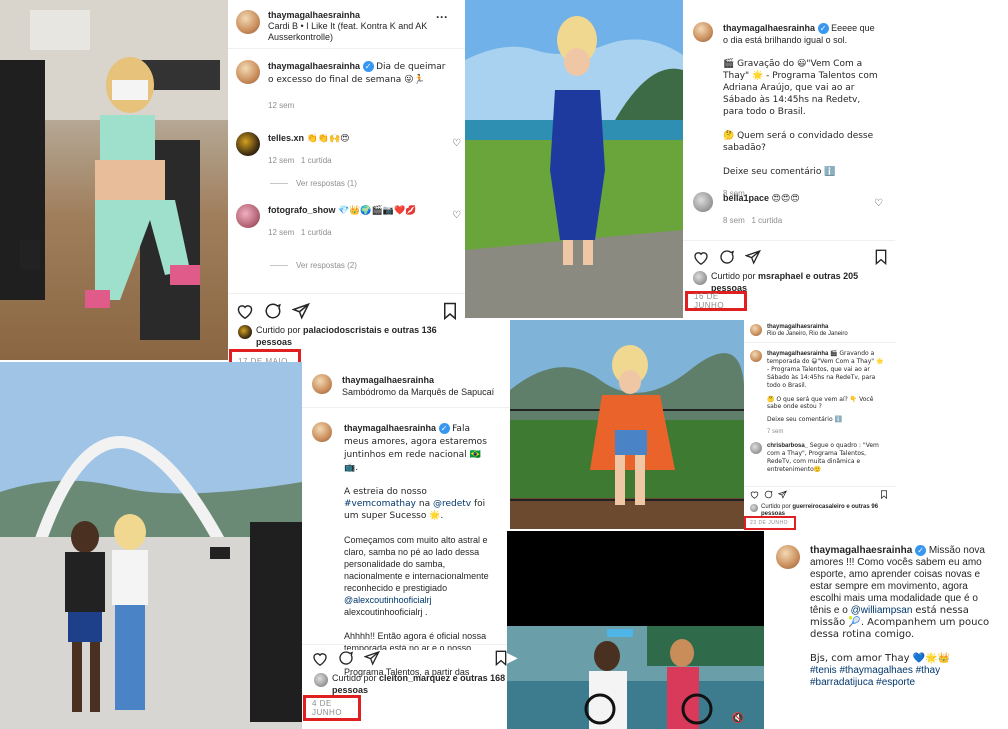 This screenshot has height=729, width=1008. Describe the element at coordinates (756, 330) in the screenshot. I see `post3-avatar` at that location.